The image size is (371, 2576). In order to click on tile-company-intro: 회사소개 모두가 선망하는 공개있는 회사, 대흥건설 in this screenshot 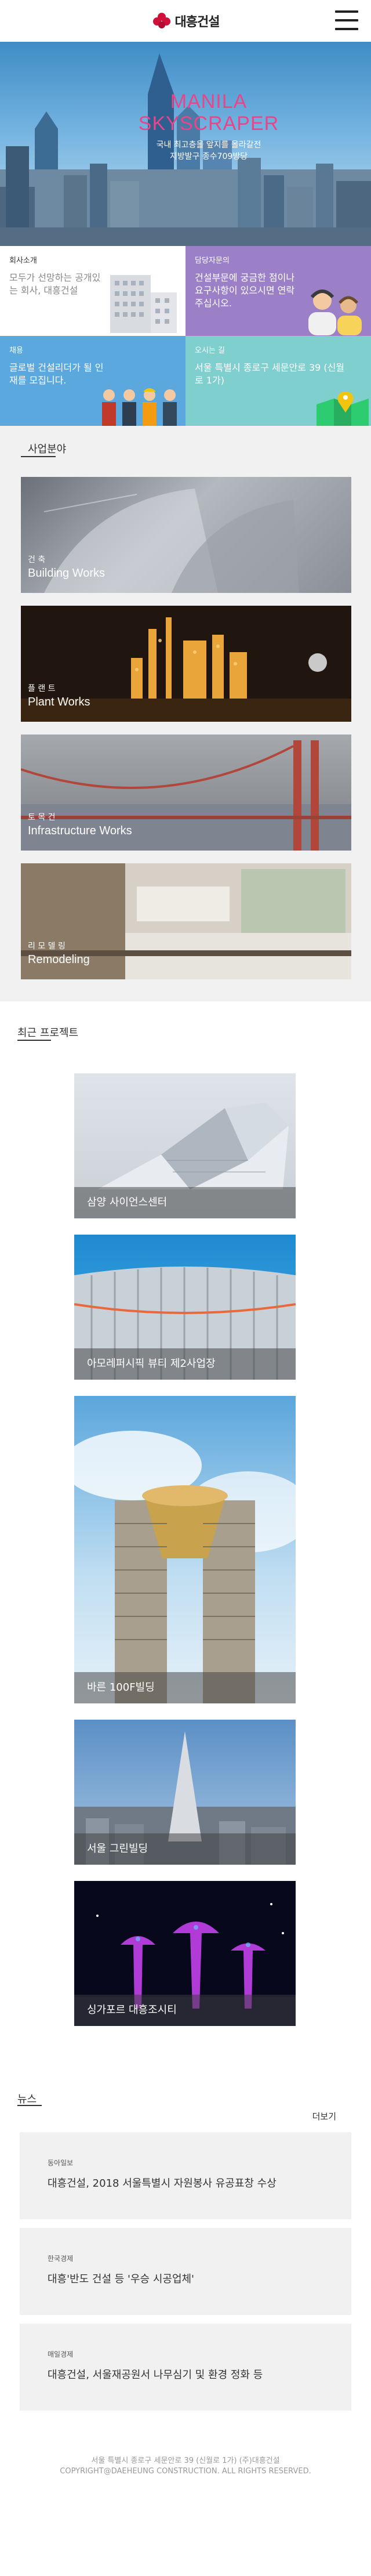, I will do `click(93, 291)`.